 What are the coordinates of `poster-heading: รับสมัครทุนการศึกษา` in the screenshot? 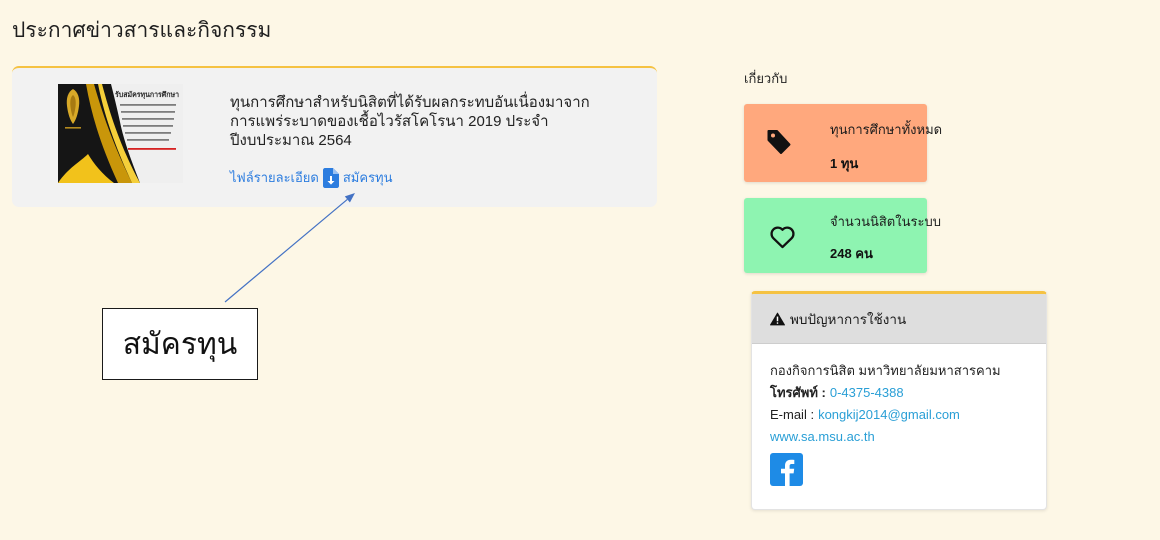 It's located at (147, 94).